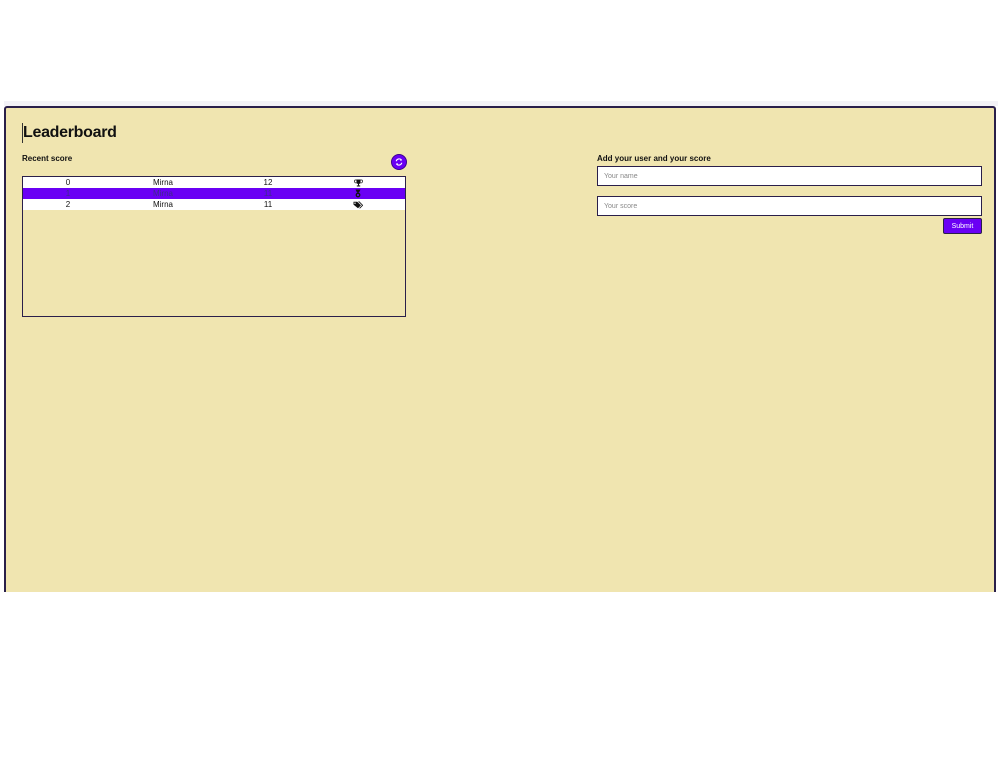 This screenshot has width=1000, height=768. Describe the element at coordinates (214, 246) in the screenshot. I see `score-list: 0 Mirna 12 1 Mirna 11 2 Mirna 11` at that location.